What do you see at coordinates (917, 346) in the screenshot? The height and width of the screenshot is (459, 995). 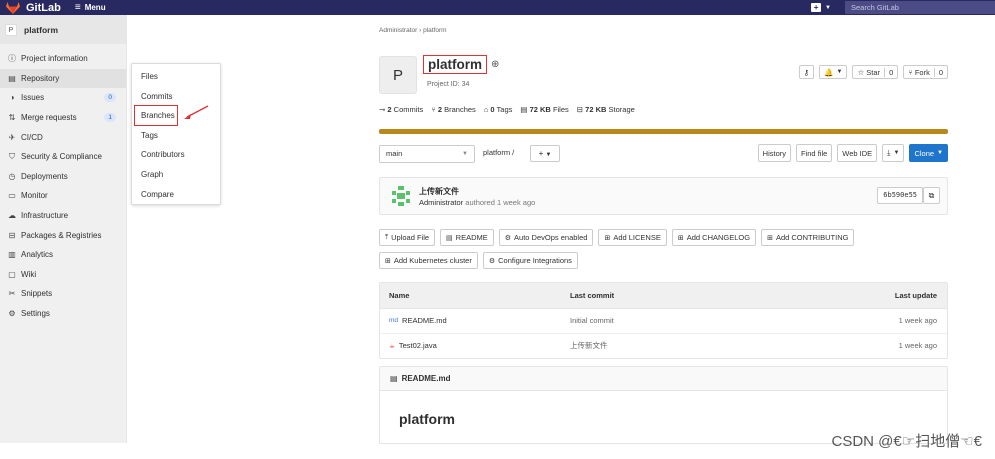 I see `file-last-update: 1 week ago` at bounding box center [917, 346].